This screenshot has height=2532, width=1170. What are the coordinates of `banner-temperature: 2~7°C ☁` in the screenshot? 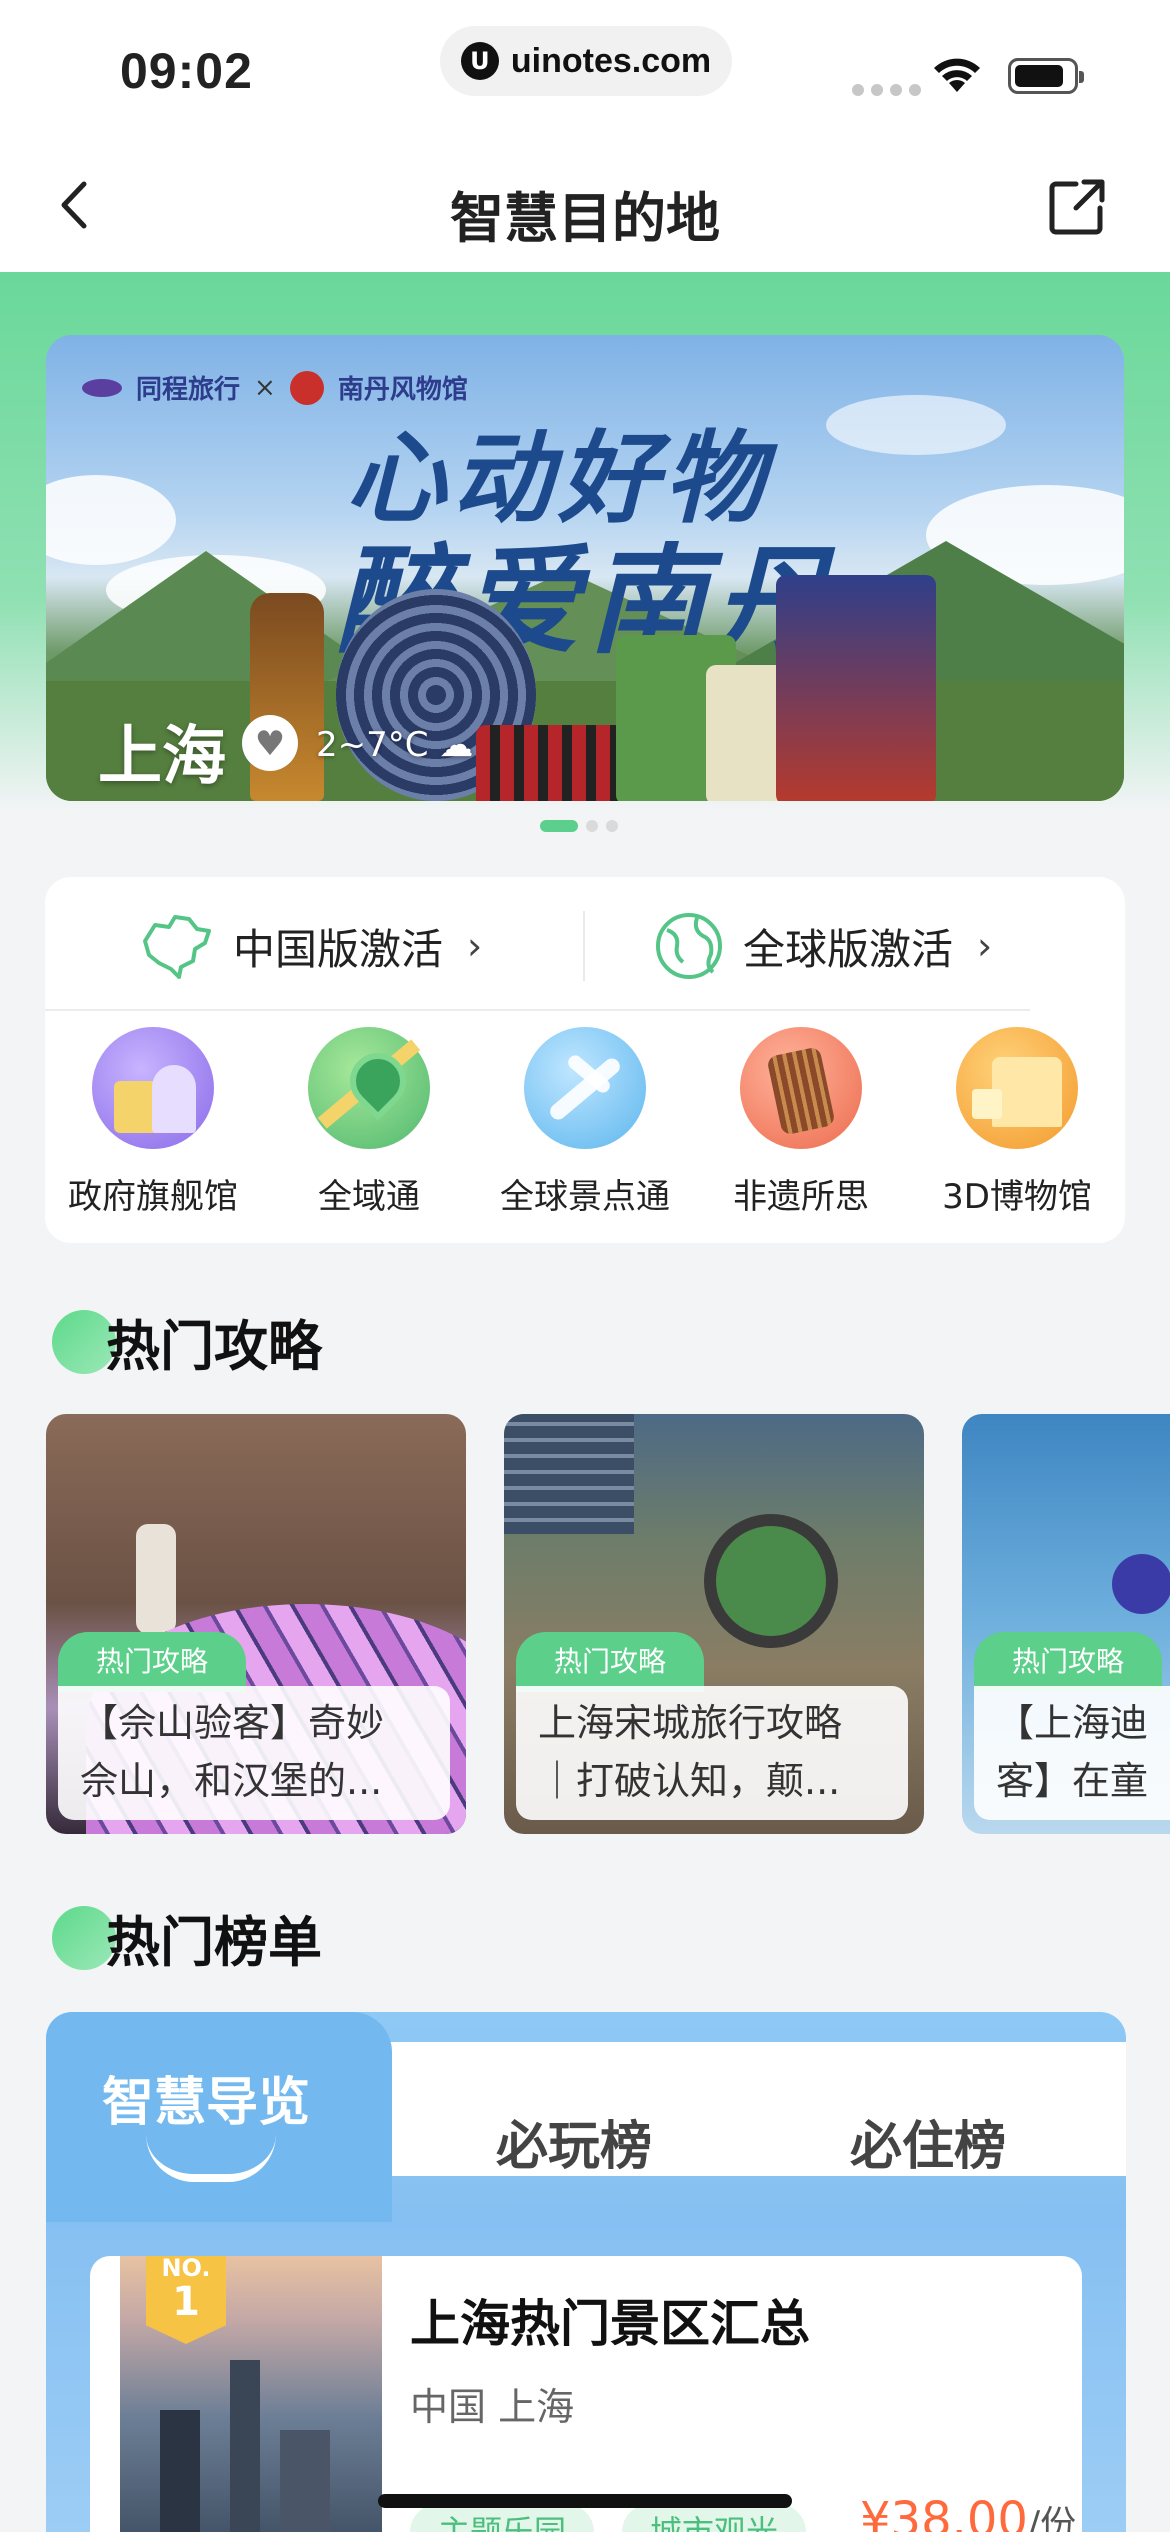 It's located at (394, 745).